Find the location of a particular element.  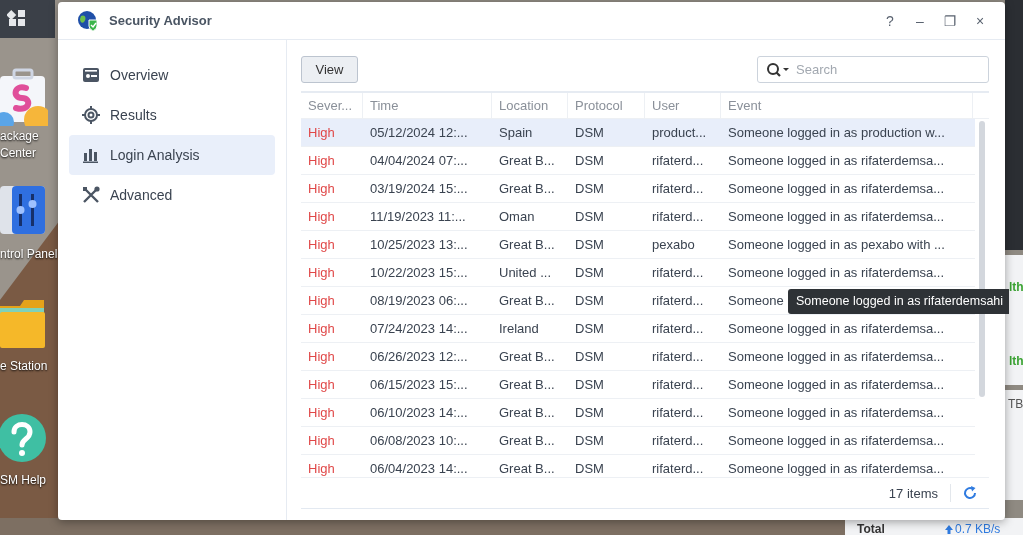

total-dropdown: Total is located at coordinates (871, 528).